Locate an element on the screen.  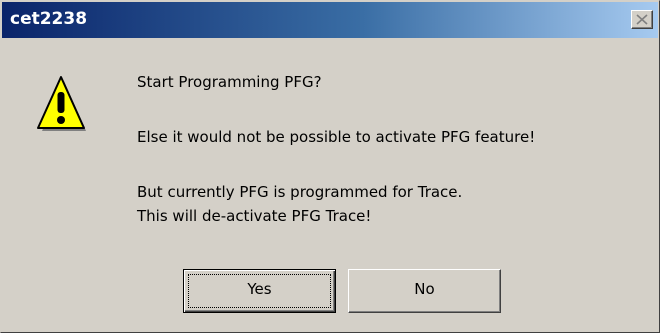
close-icon is located at coordinates (642, 19).